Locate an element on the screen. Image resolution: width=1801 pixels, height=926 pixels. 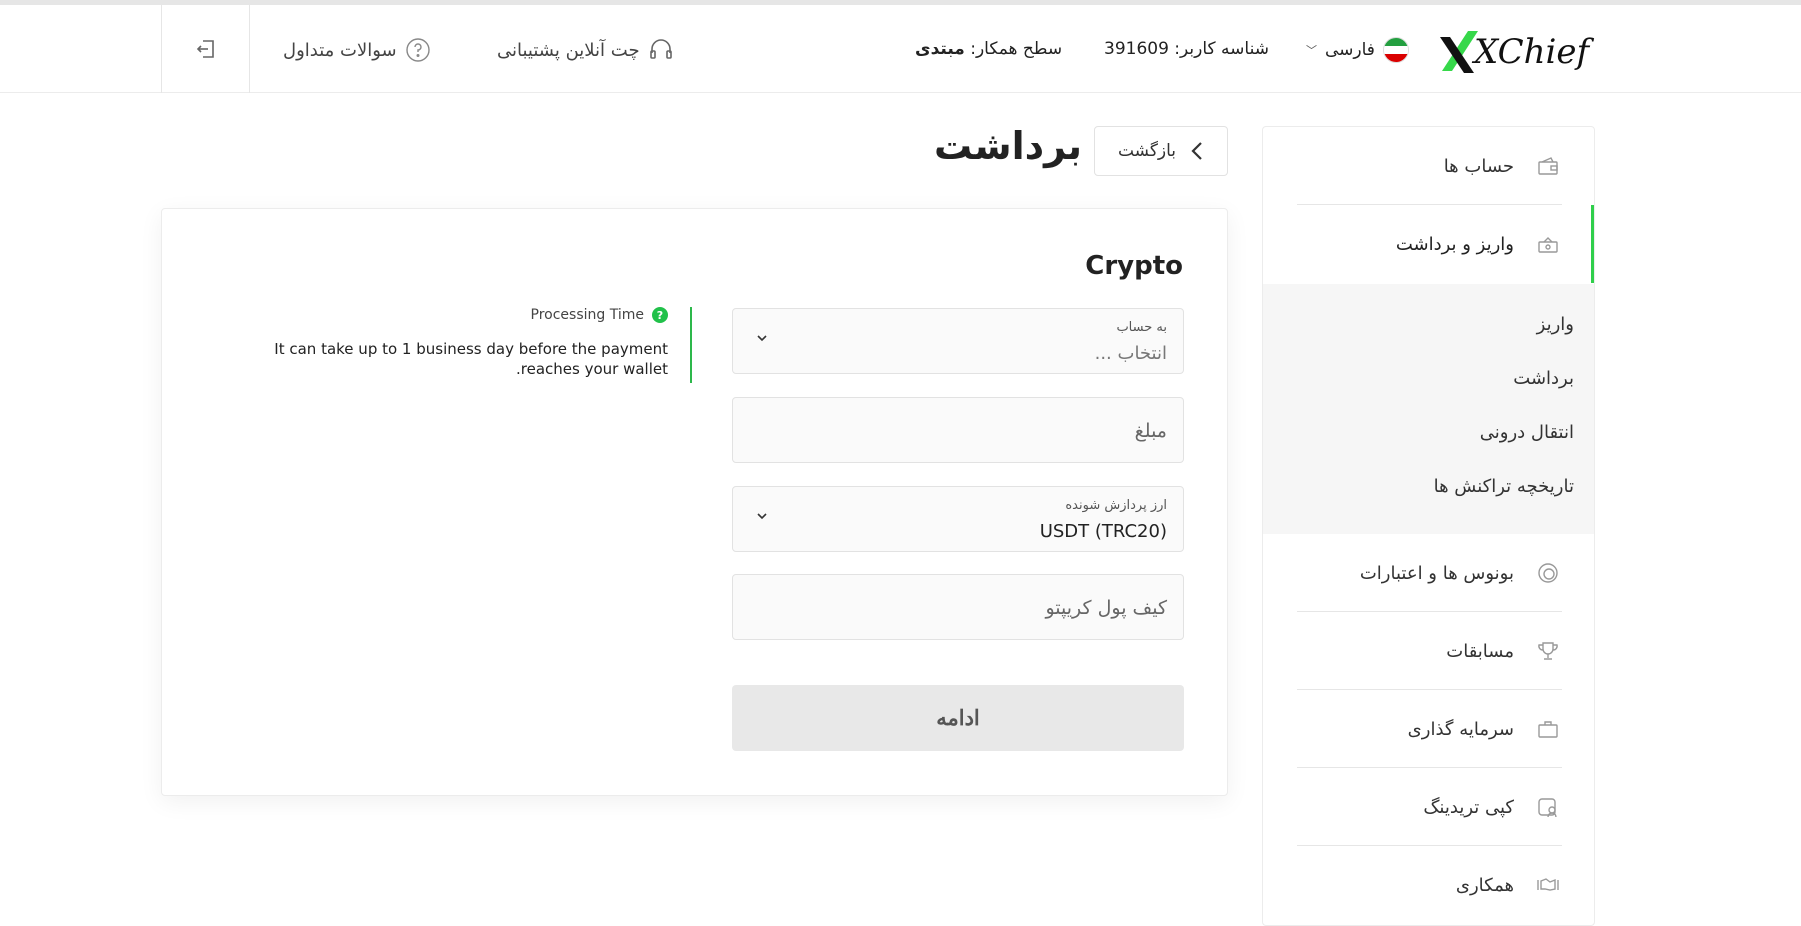
sidebar-item-label: حساب ها is located at coordinates (1478, 166).